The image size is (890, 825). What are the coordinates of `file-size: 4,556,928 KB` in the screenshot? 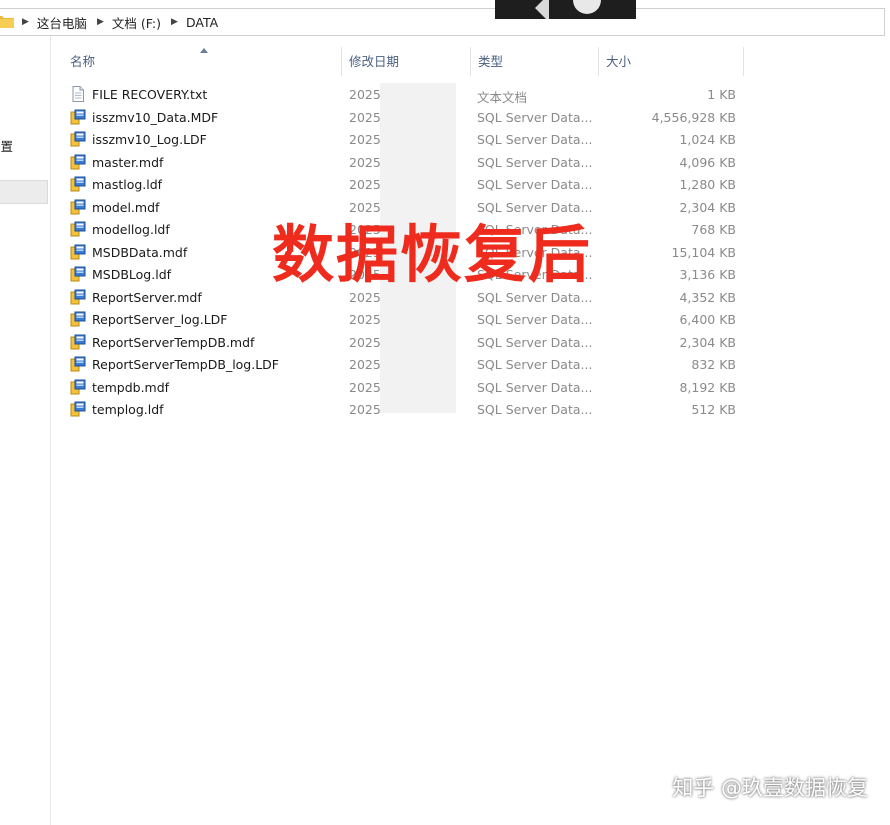 It's located at (693, 117).